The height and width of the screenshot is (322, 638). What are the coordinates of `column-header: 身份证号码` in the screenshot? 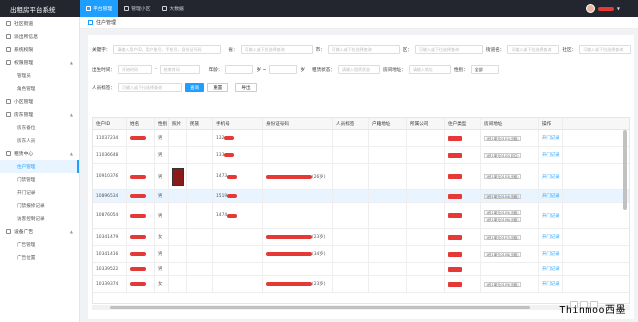 It's located at (298, 123).